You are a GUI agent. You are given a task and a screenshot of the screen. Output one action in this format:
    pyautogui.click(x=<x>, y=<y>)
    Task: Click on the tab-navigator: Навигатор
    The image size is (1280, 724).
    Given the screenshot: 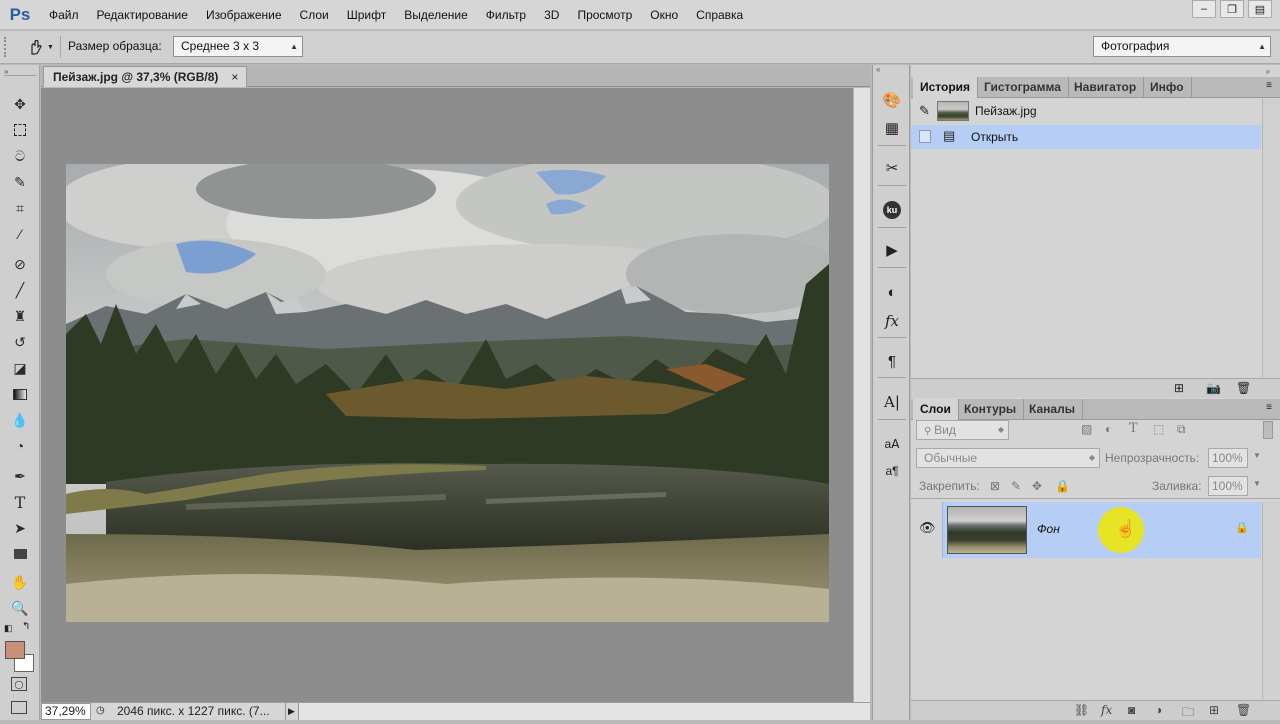 What is the action you would take?
    pyautogui.click(x=1106, y=87)
    